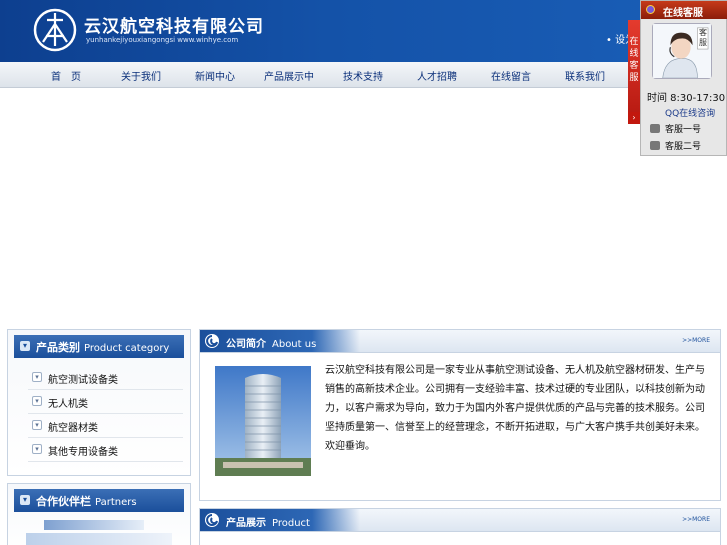  What do you see at coordinates (511, 75) in the screenshot?
I see `nav-item-message: 在线留言` at bounding box center [511, 75].